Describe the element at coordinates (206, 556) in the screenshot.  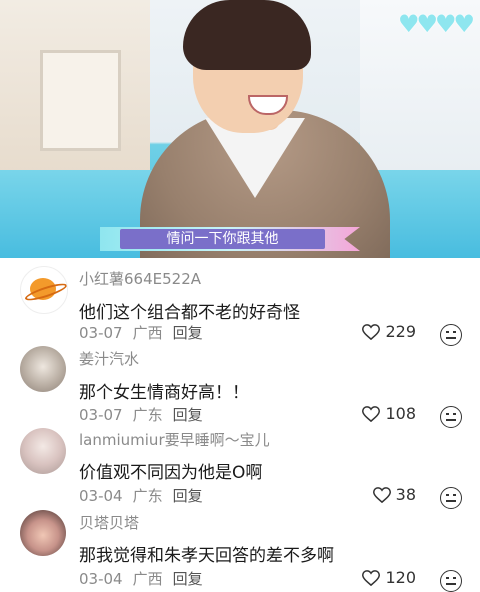
I see `comment-text: 那我觉得和朱孝天回答的差不多啊` at that location.